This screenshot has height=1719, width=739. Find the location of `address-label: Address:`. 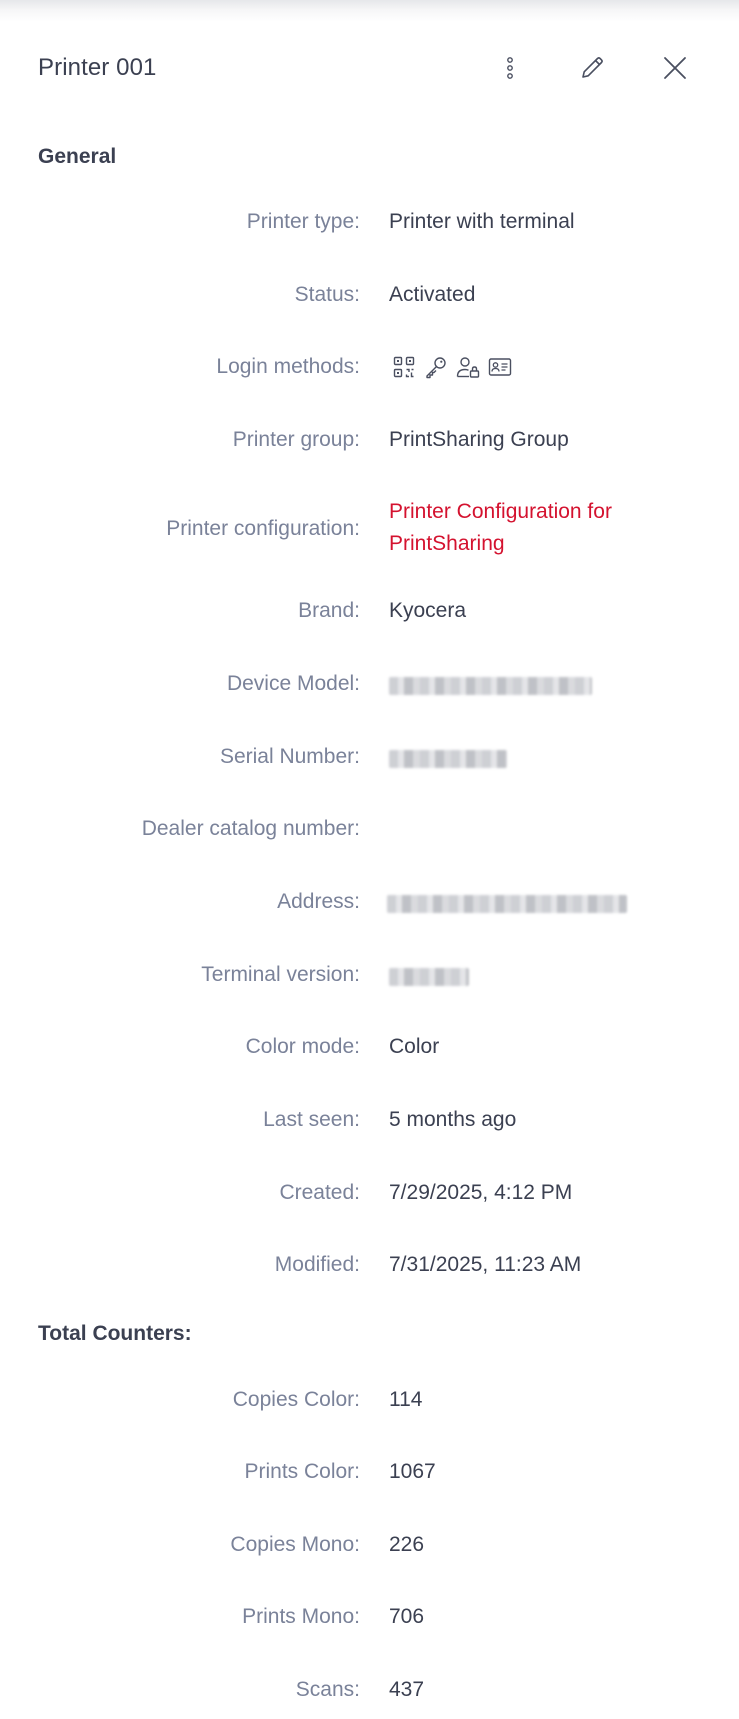

address-label: Address: is located at coordinates (318, 901).